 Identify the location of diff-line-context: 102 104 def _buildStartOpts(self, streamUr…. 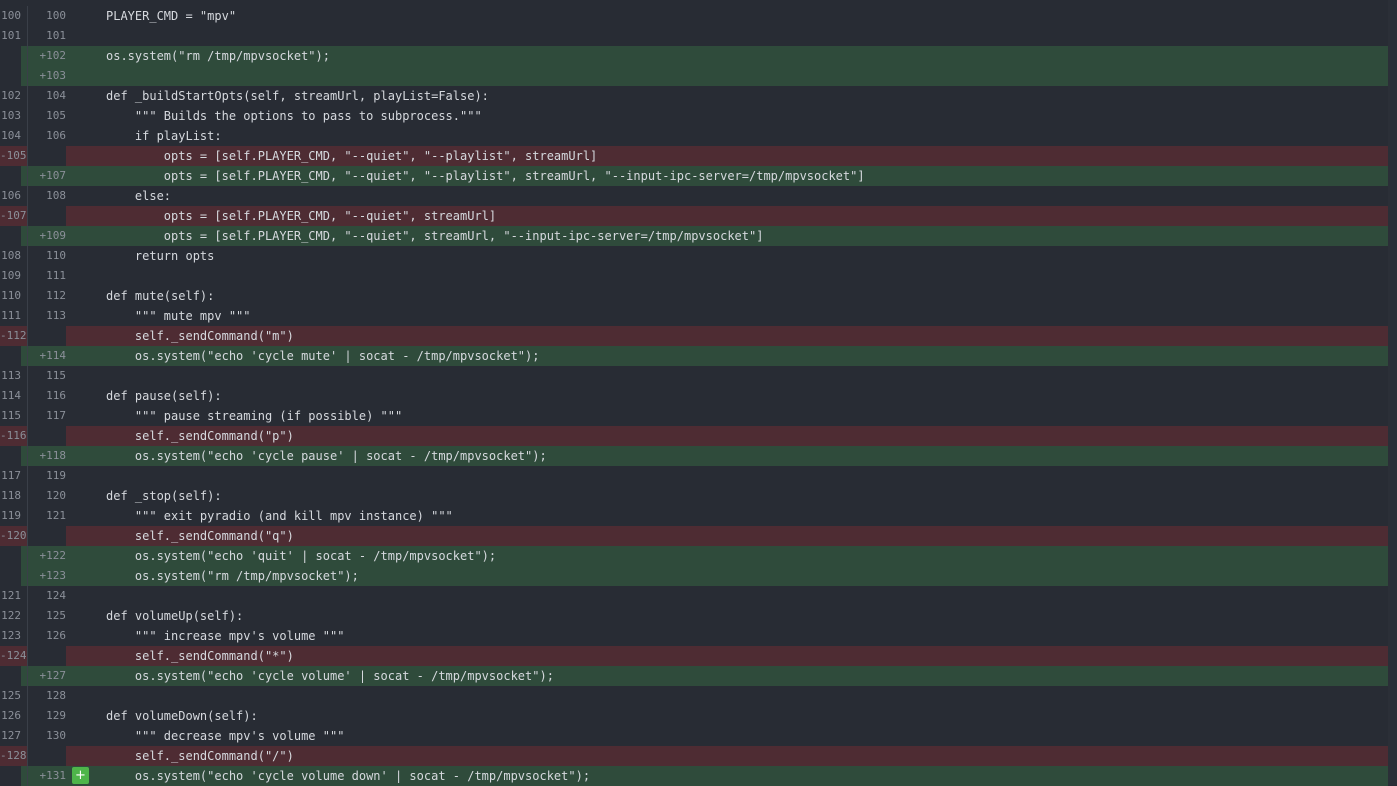
(694, 96).